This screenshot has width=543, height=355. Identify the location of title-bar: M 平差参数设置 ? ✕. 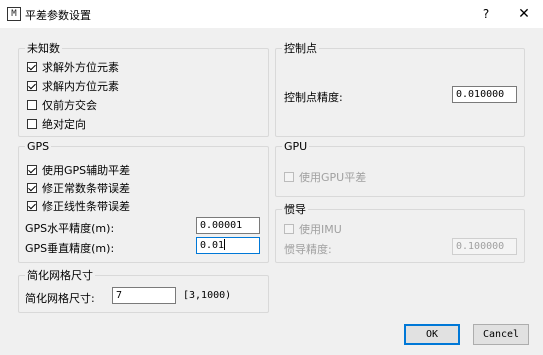
(271, 14).